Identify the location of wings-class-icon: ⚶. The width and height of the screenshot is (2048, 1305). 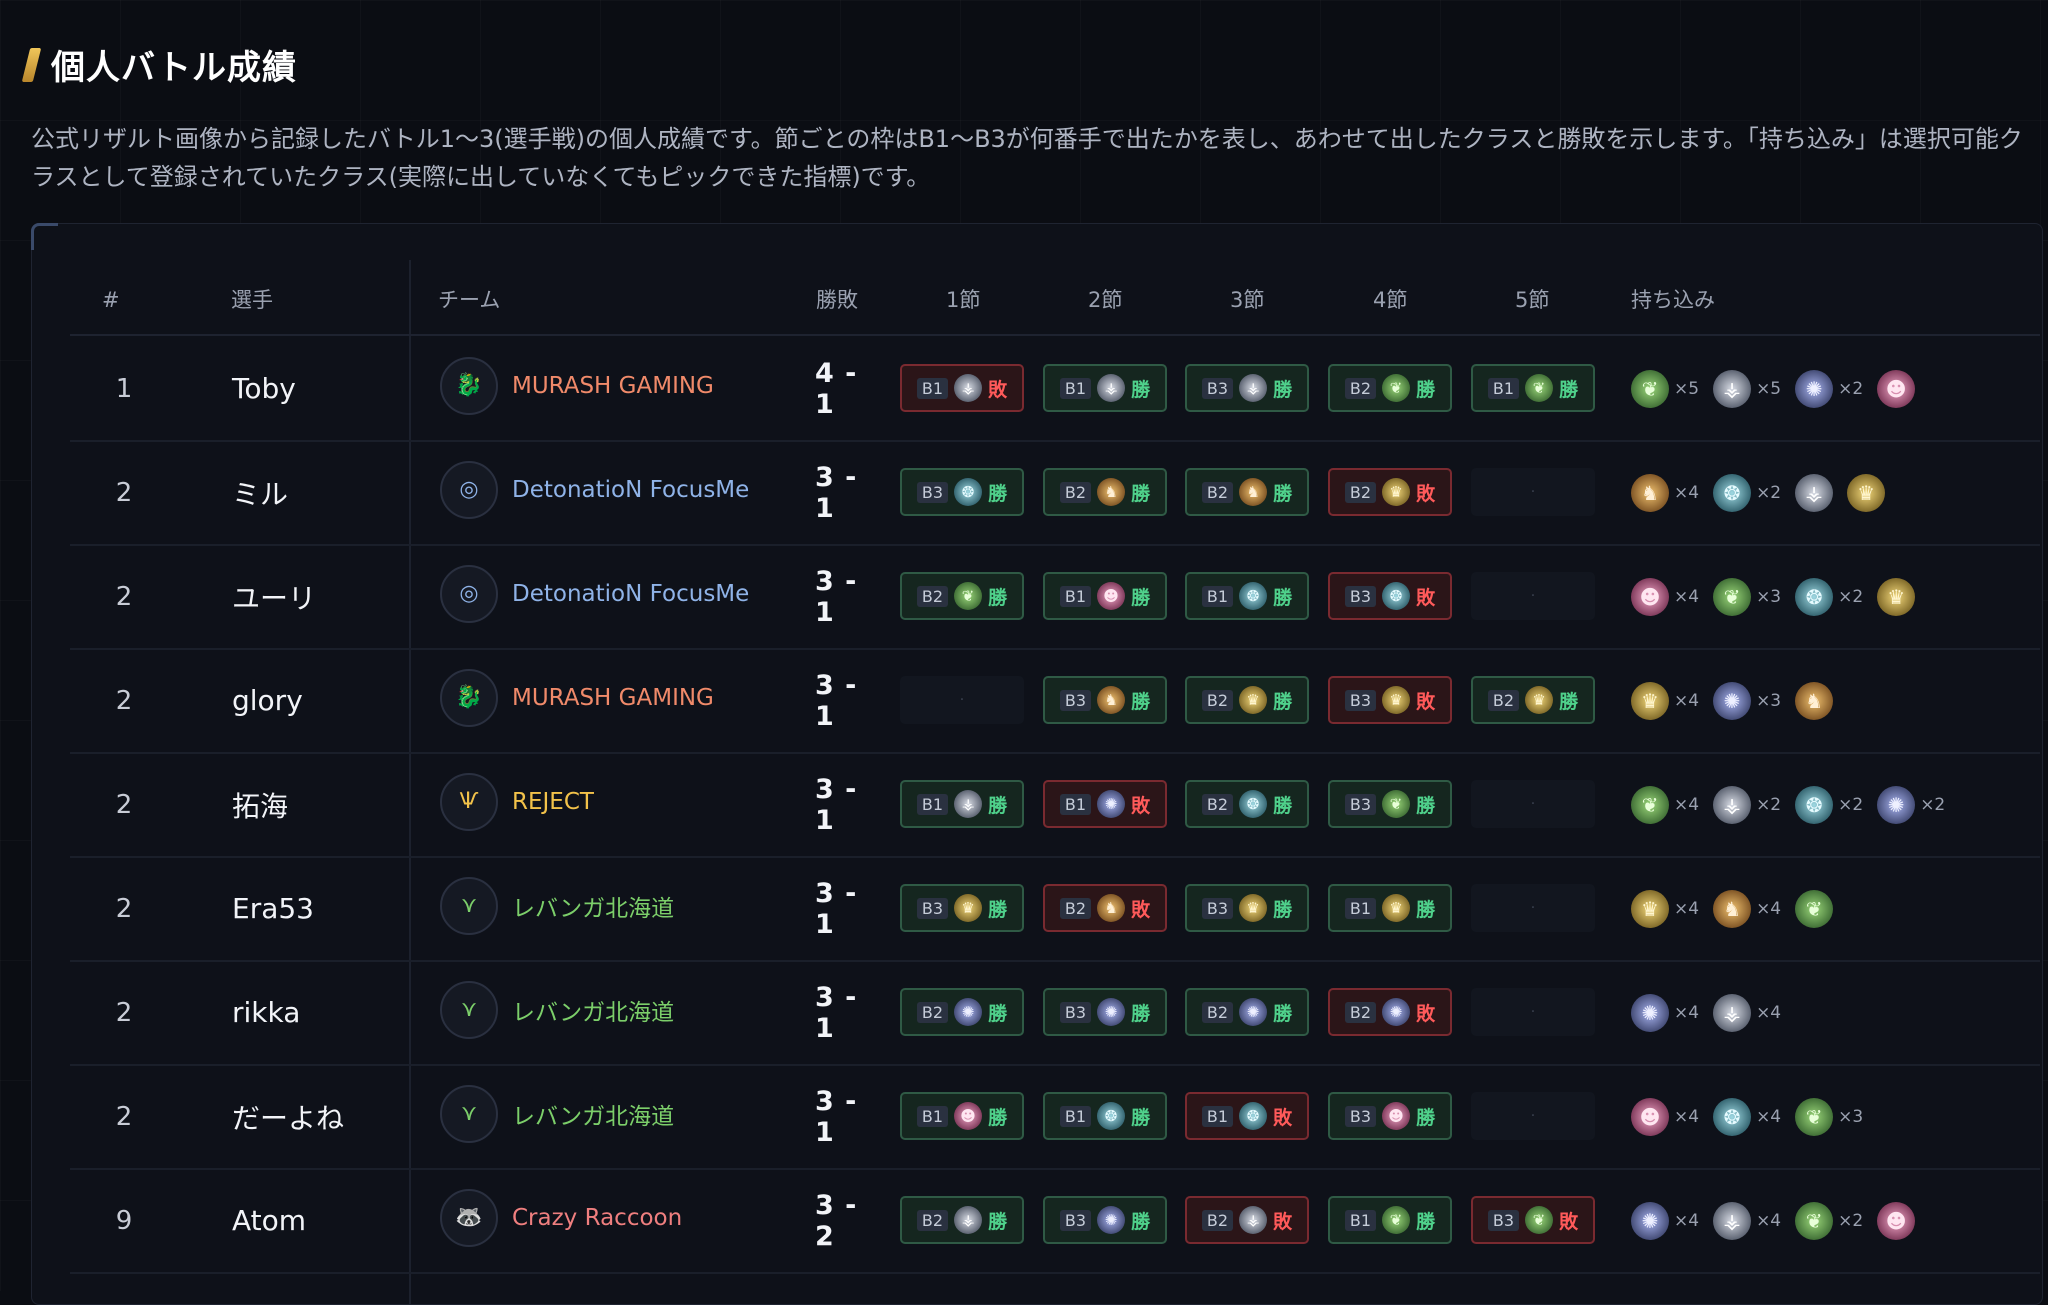
(1814, 492).